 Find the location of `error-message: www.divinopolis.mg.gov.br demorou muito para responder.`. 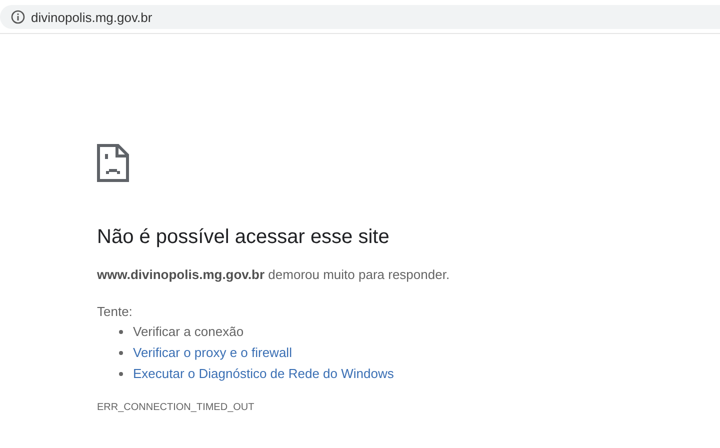

error-message: www.divinopolis.mg.gov.br demorou muito para responder. is located at coordinates (273, 274).